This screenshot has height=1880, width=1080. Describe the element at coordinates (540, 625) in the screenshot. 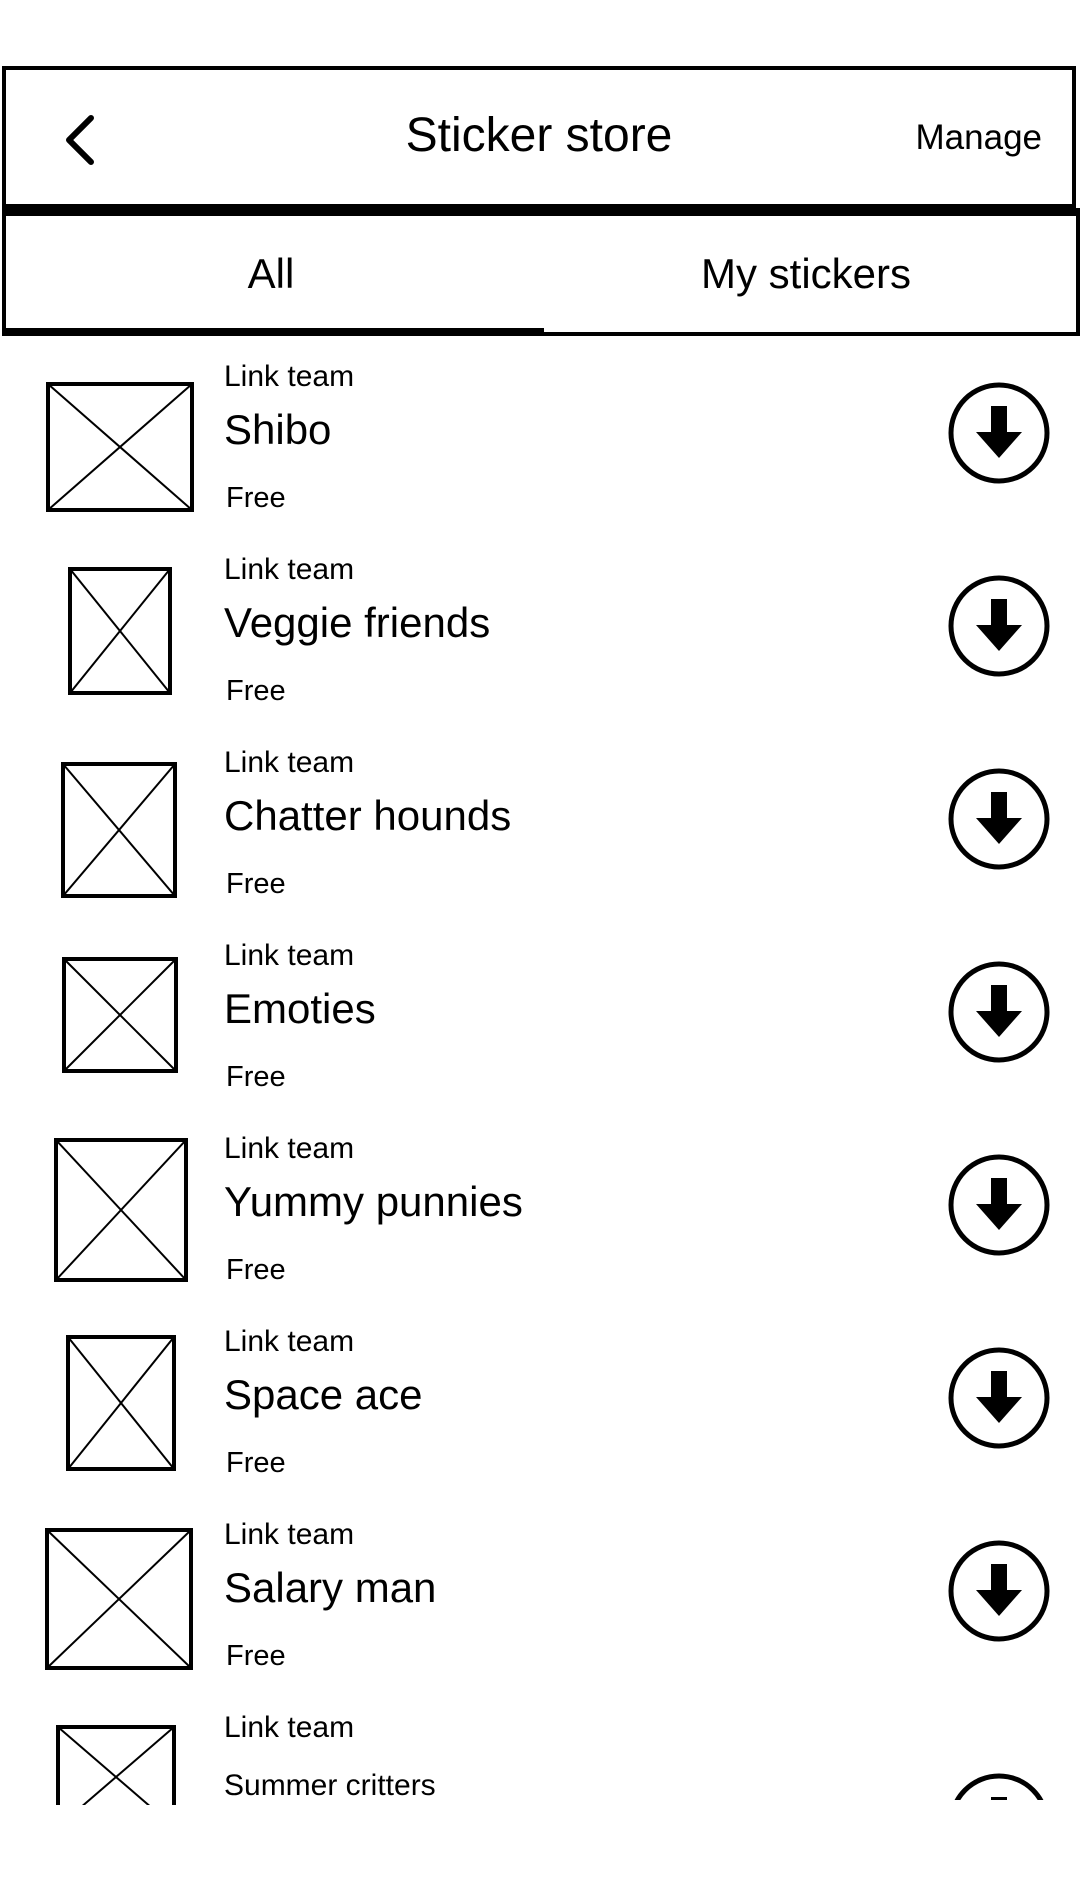

I see `list-item: Link team Veggie friends Free` at that location.